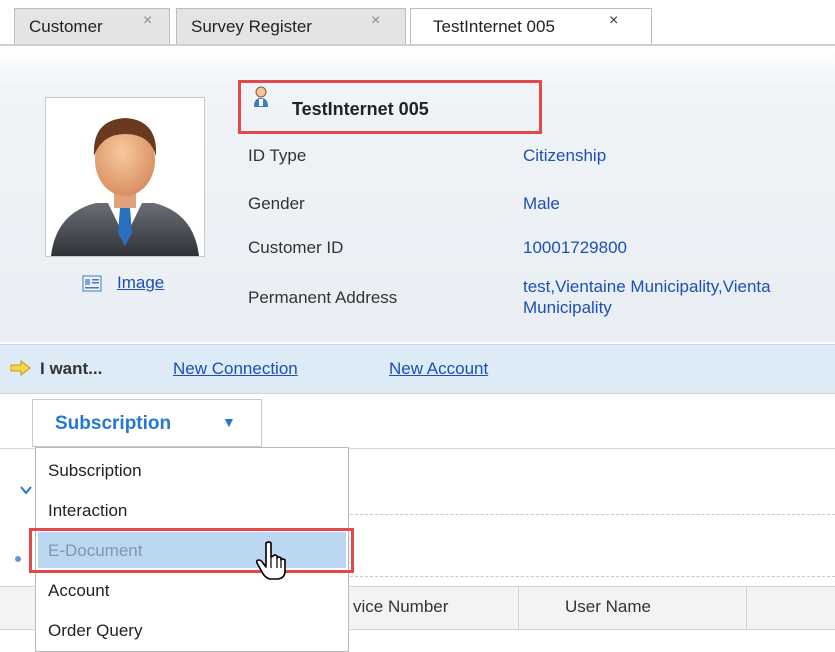 The width and height of the screenshot is (835, 652). I want to click on label-customer-id: Customer ID, so click(296, 247).